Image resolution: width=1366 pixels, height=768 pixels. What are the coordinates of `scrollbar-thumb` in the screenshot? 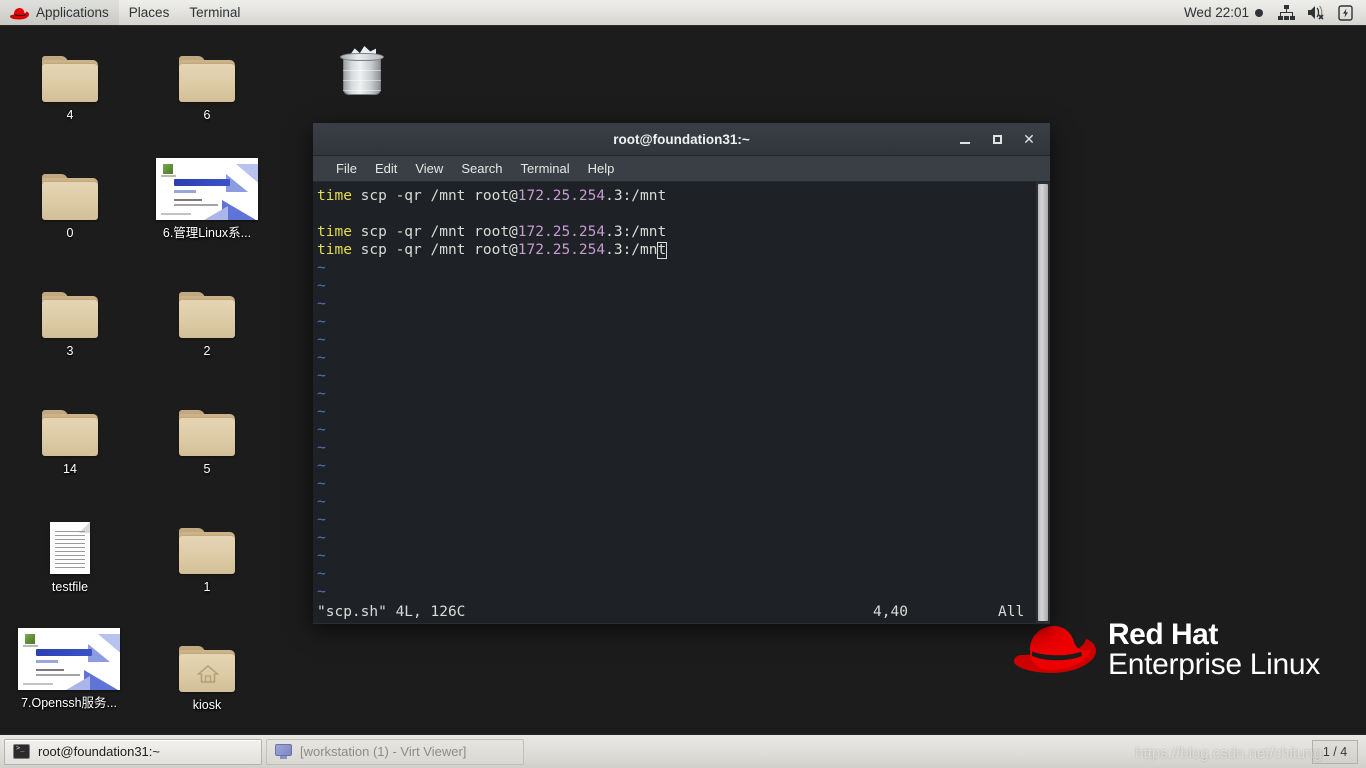 It's located at (1043, 402).